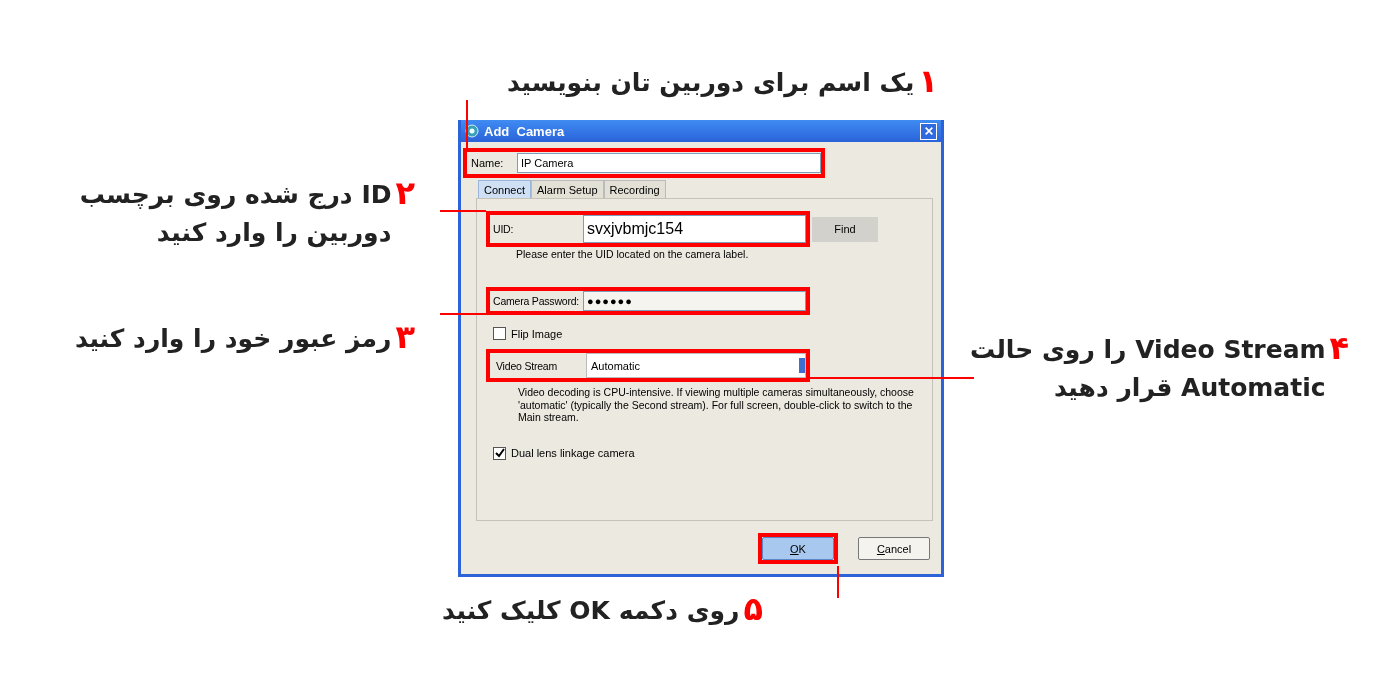 The height and width of the screenshot is (700, 1400). What do you see at coordinates (845, 229) in the screenshot?
I see `find-button: Find` at bounding box center [845, 229].